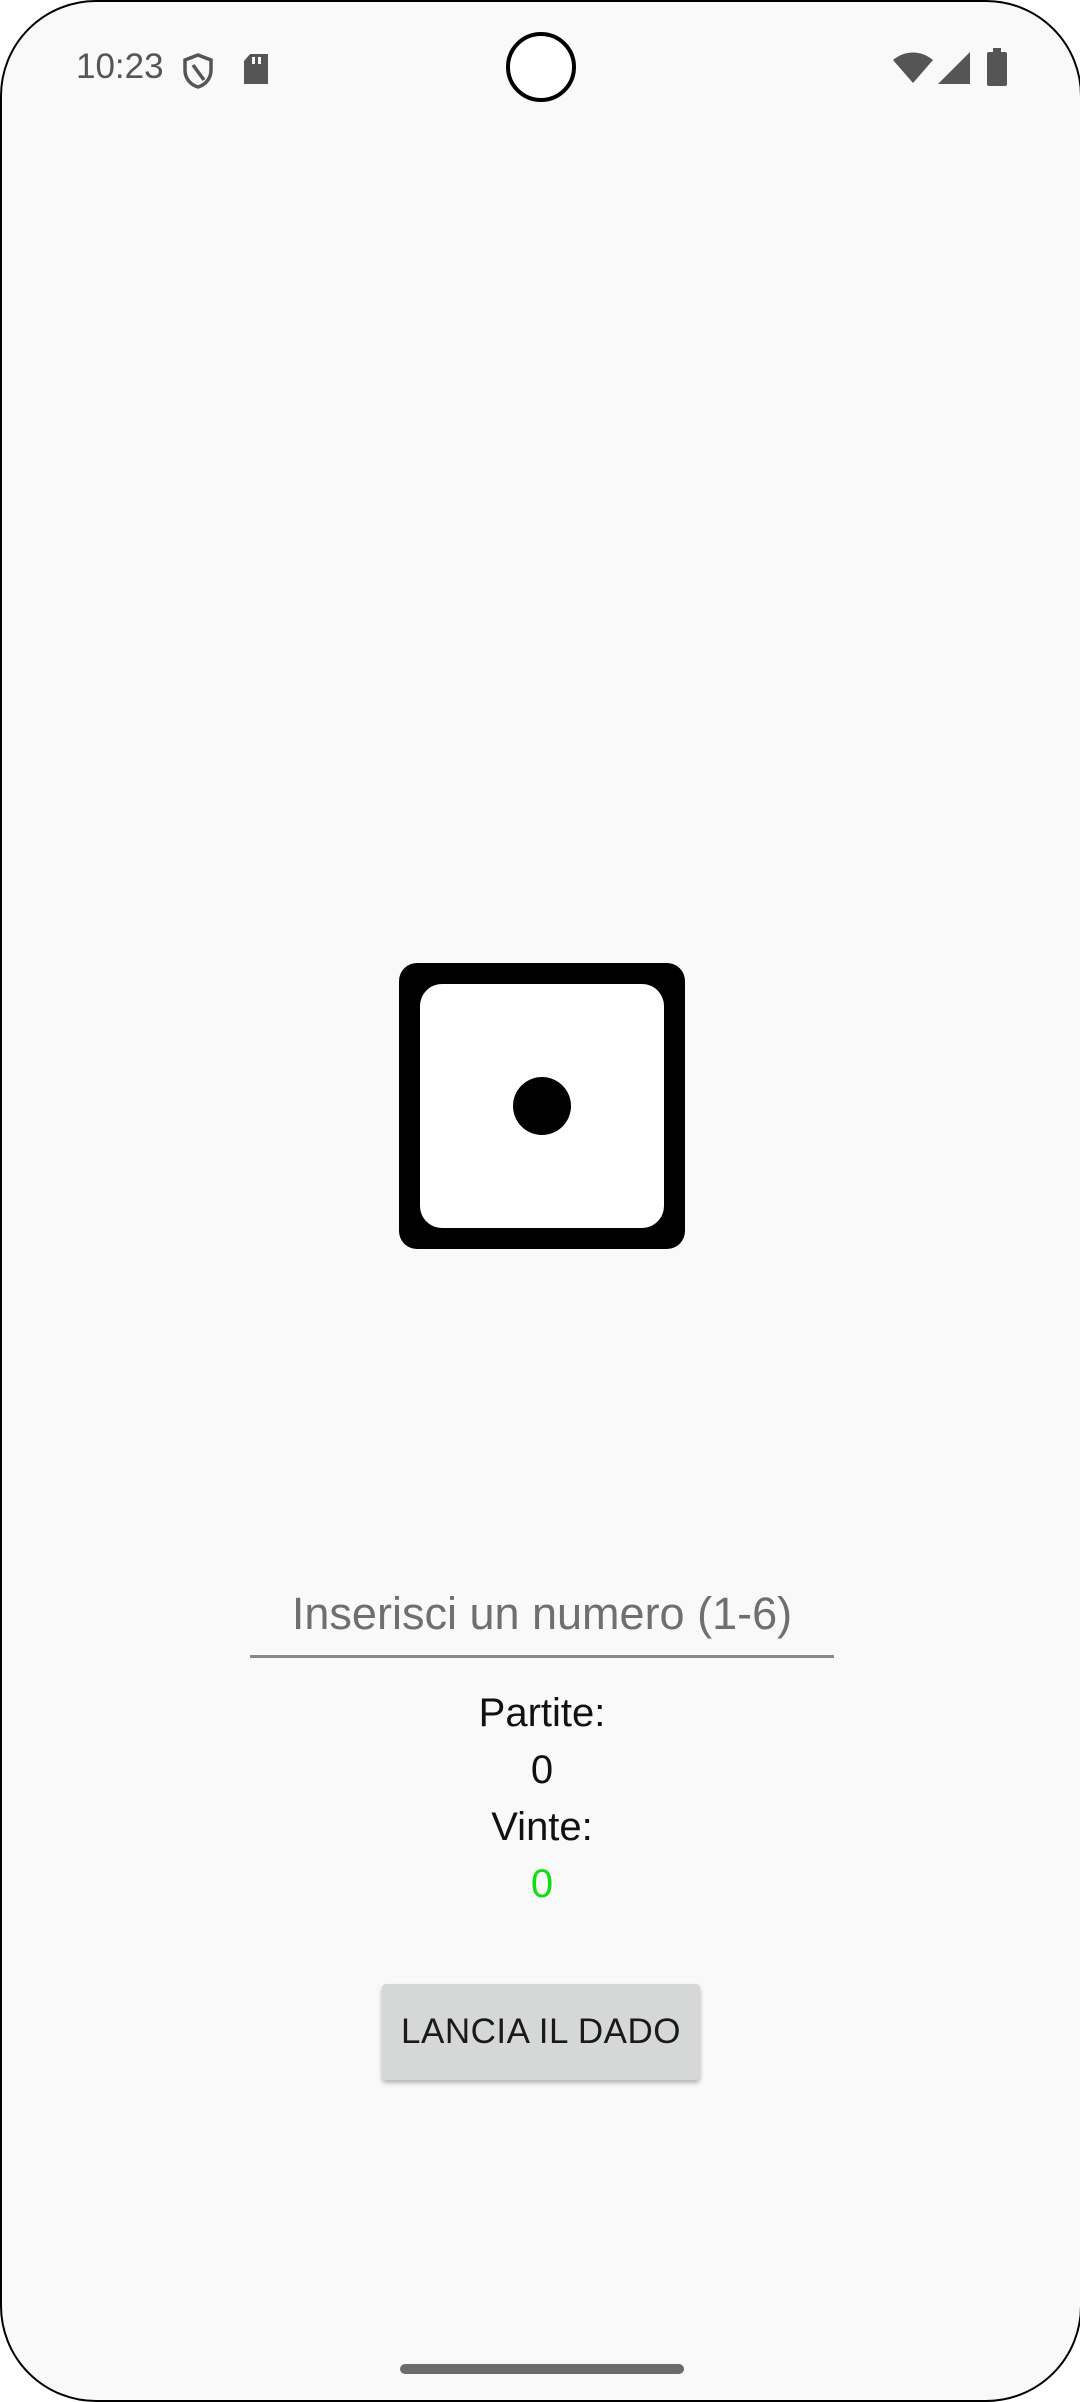 The height and width of the screenshot is (2402, 1080). What do you see at coordinates (542, 1770) in the screenshot?
I see `games-count: 0` at bounding box center [542, 1770].